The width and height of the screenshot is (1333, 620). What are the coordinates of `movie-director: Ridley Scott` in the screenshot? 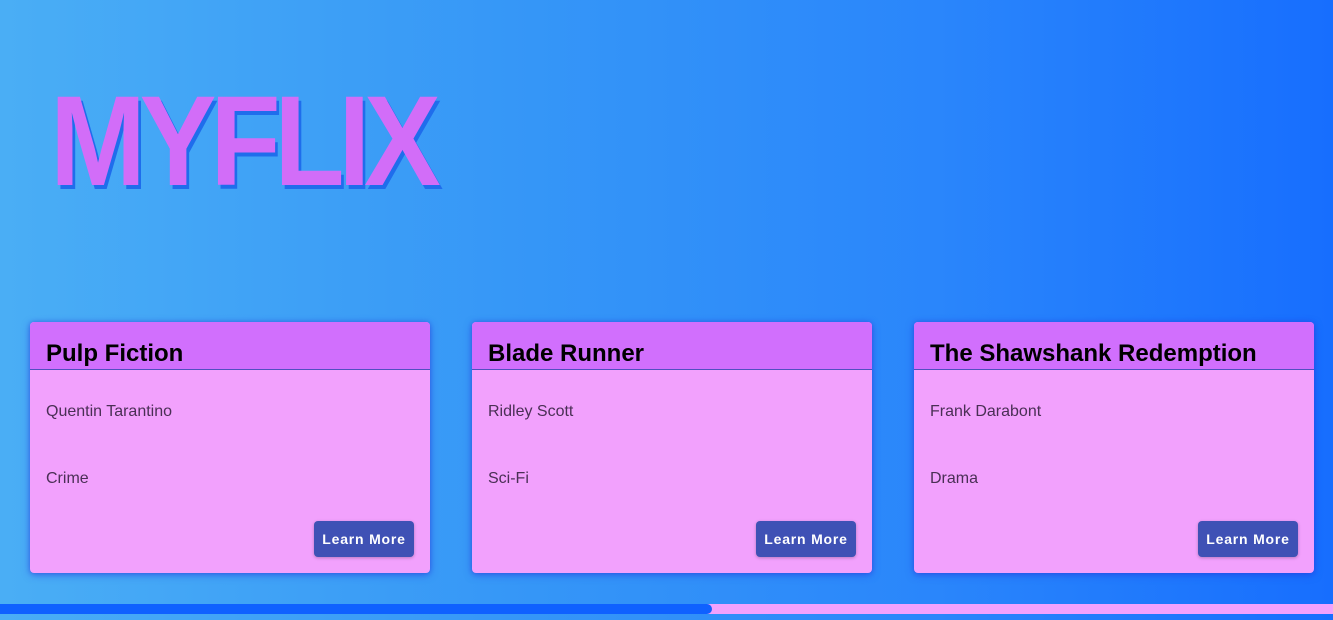 It's located at (531, 411).